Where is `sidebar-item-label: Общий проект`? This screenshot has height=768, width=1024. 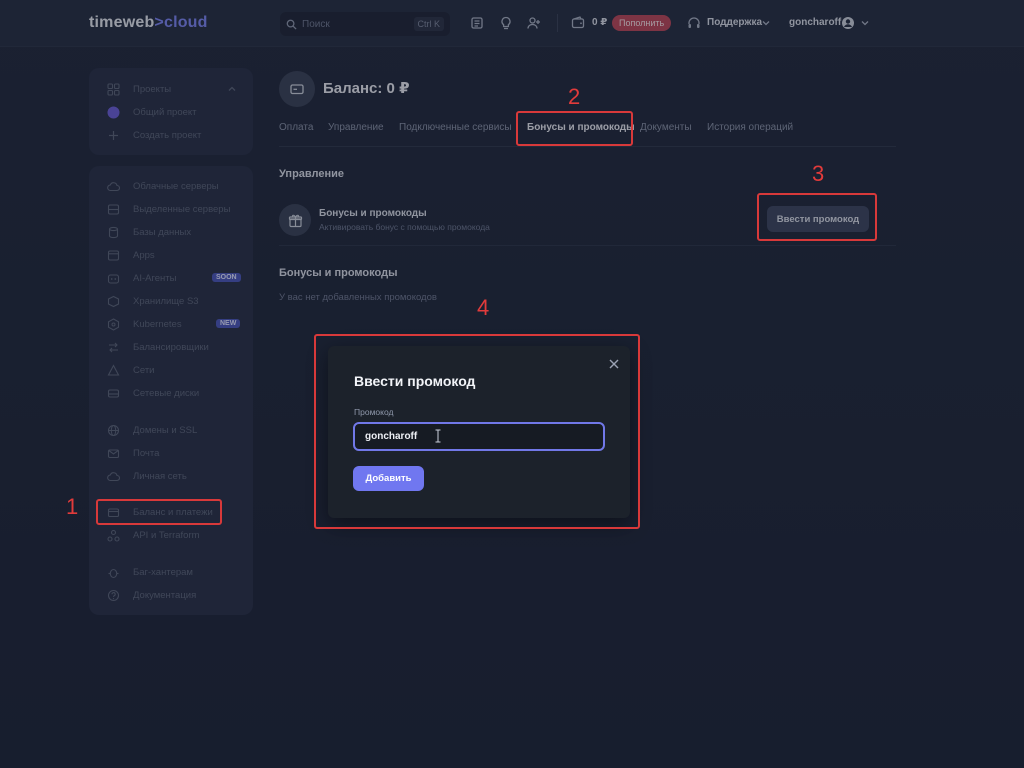
sidebar-item-label: Общий проект is located at coordinates (165, 112).